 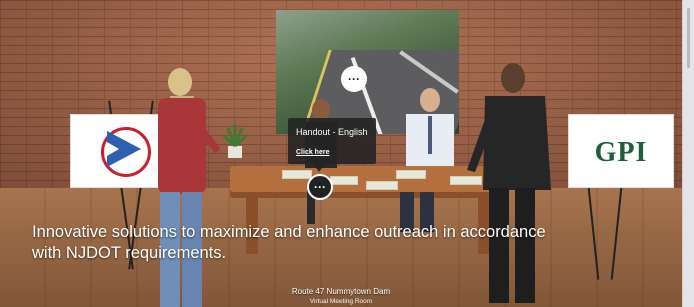 I want to click on njdot-poster, so click(x=116, y=151).